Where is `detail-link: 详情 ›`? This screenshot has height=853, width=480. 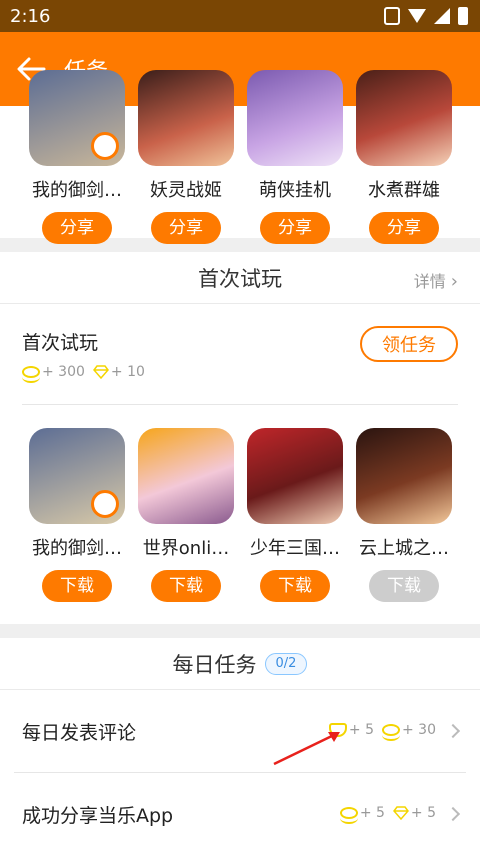 detail-link: 详情 › is located at coordinates (436, 280).